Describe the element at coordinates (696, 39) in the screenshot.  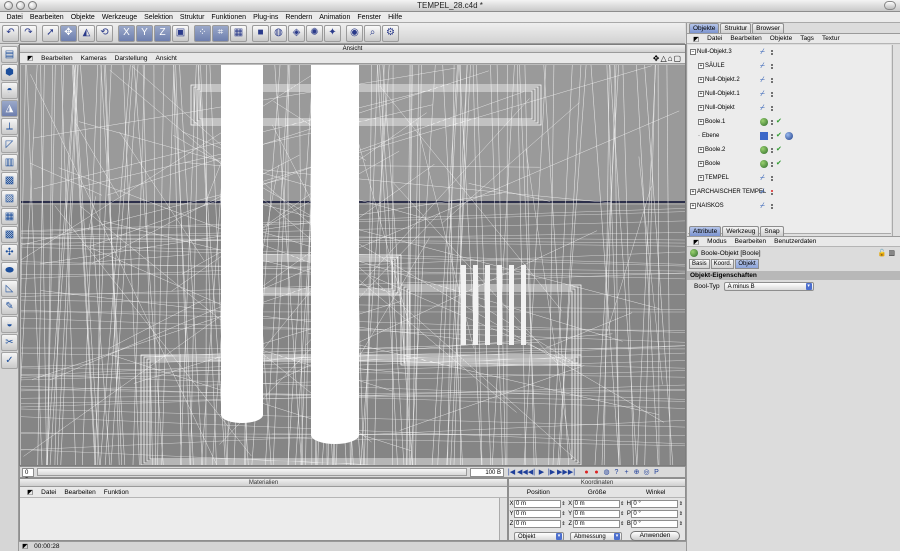
I see `object-menu-icon: ◩` at that location.